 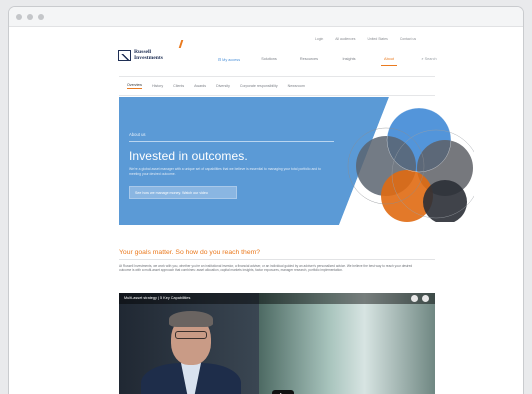 I want to click on russell-logo: Russell Investments, so click(x=140, y=55).